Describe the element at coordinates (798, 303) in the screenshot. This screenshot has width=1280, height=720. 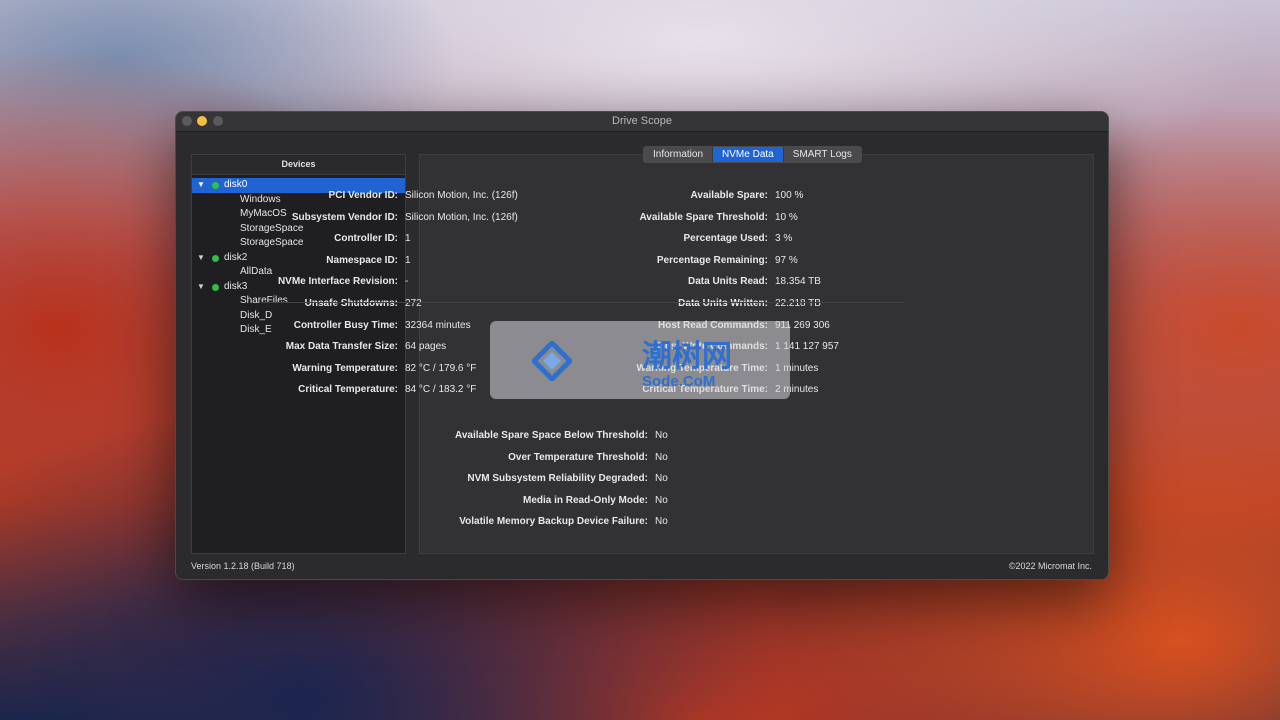
I see `nvme-right-value: 22.218 TB` at that location.